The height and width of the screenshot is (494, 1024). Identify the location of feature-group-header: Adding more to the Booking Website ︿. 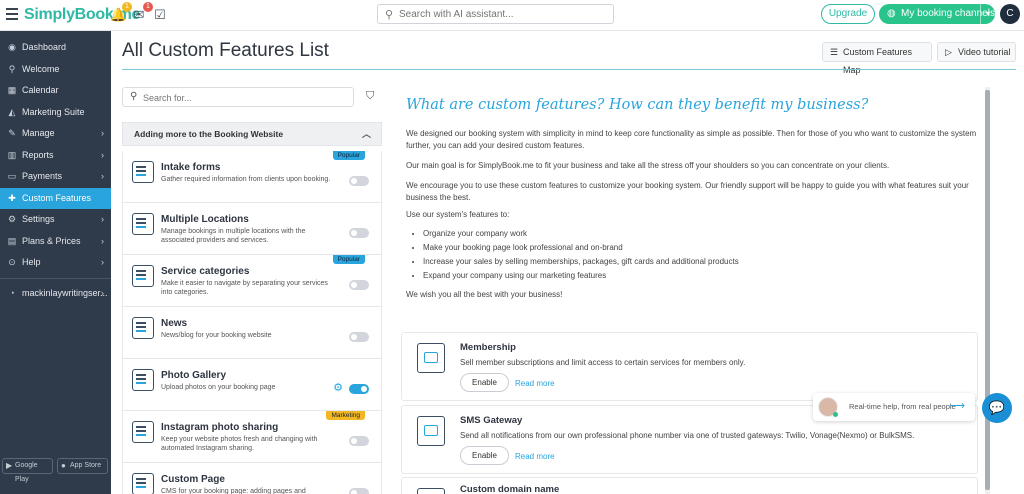
(252, 134).